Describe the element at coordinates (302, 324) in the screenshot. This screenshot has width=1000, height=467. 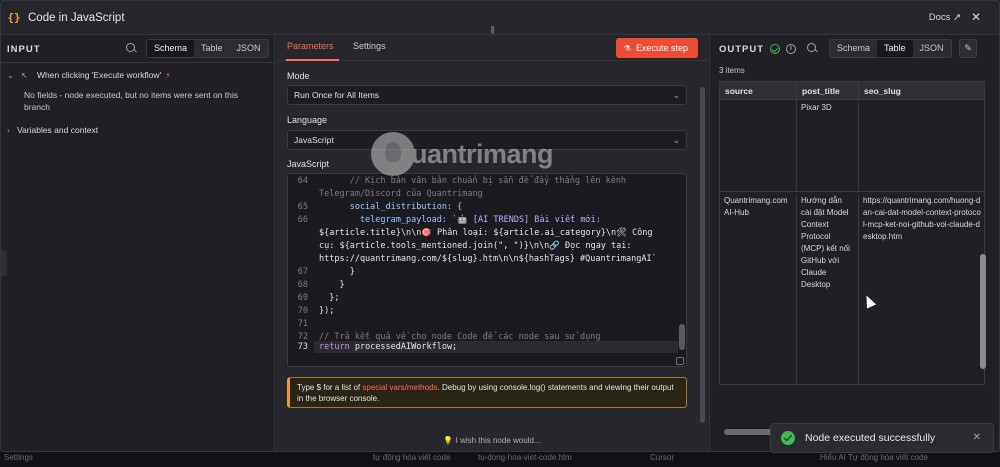
I see `line-number: 71` at that location.